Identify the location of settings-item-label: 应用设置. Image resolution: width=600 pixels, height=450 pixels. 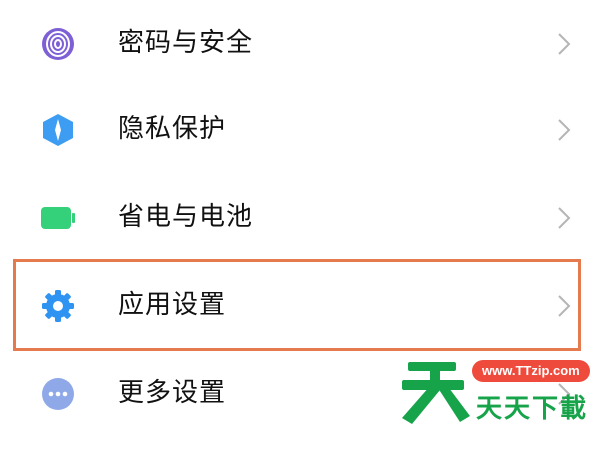
(172, 305).